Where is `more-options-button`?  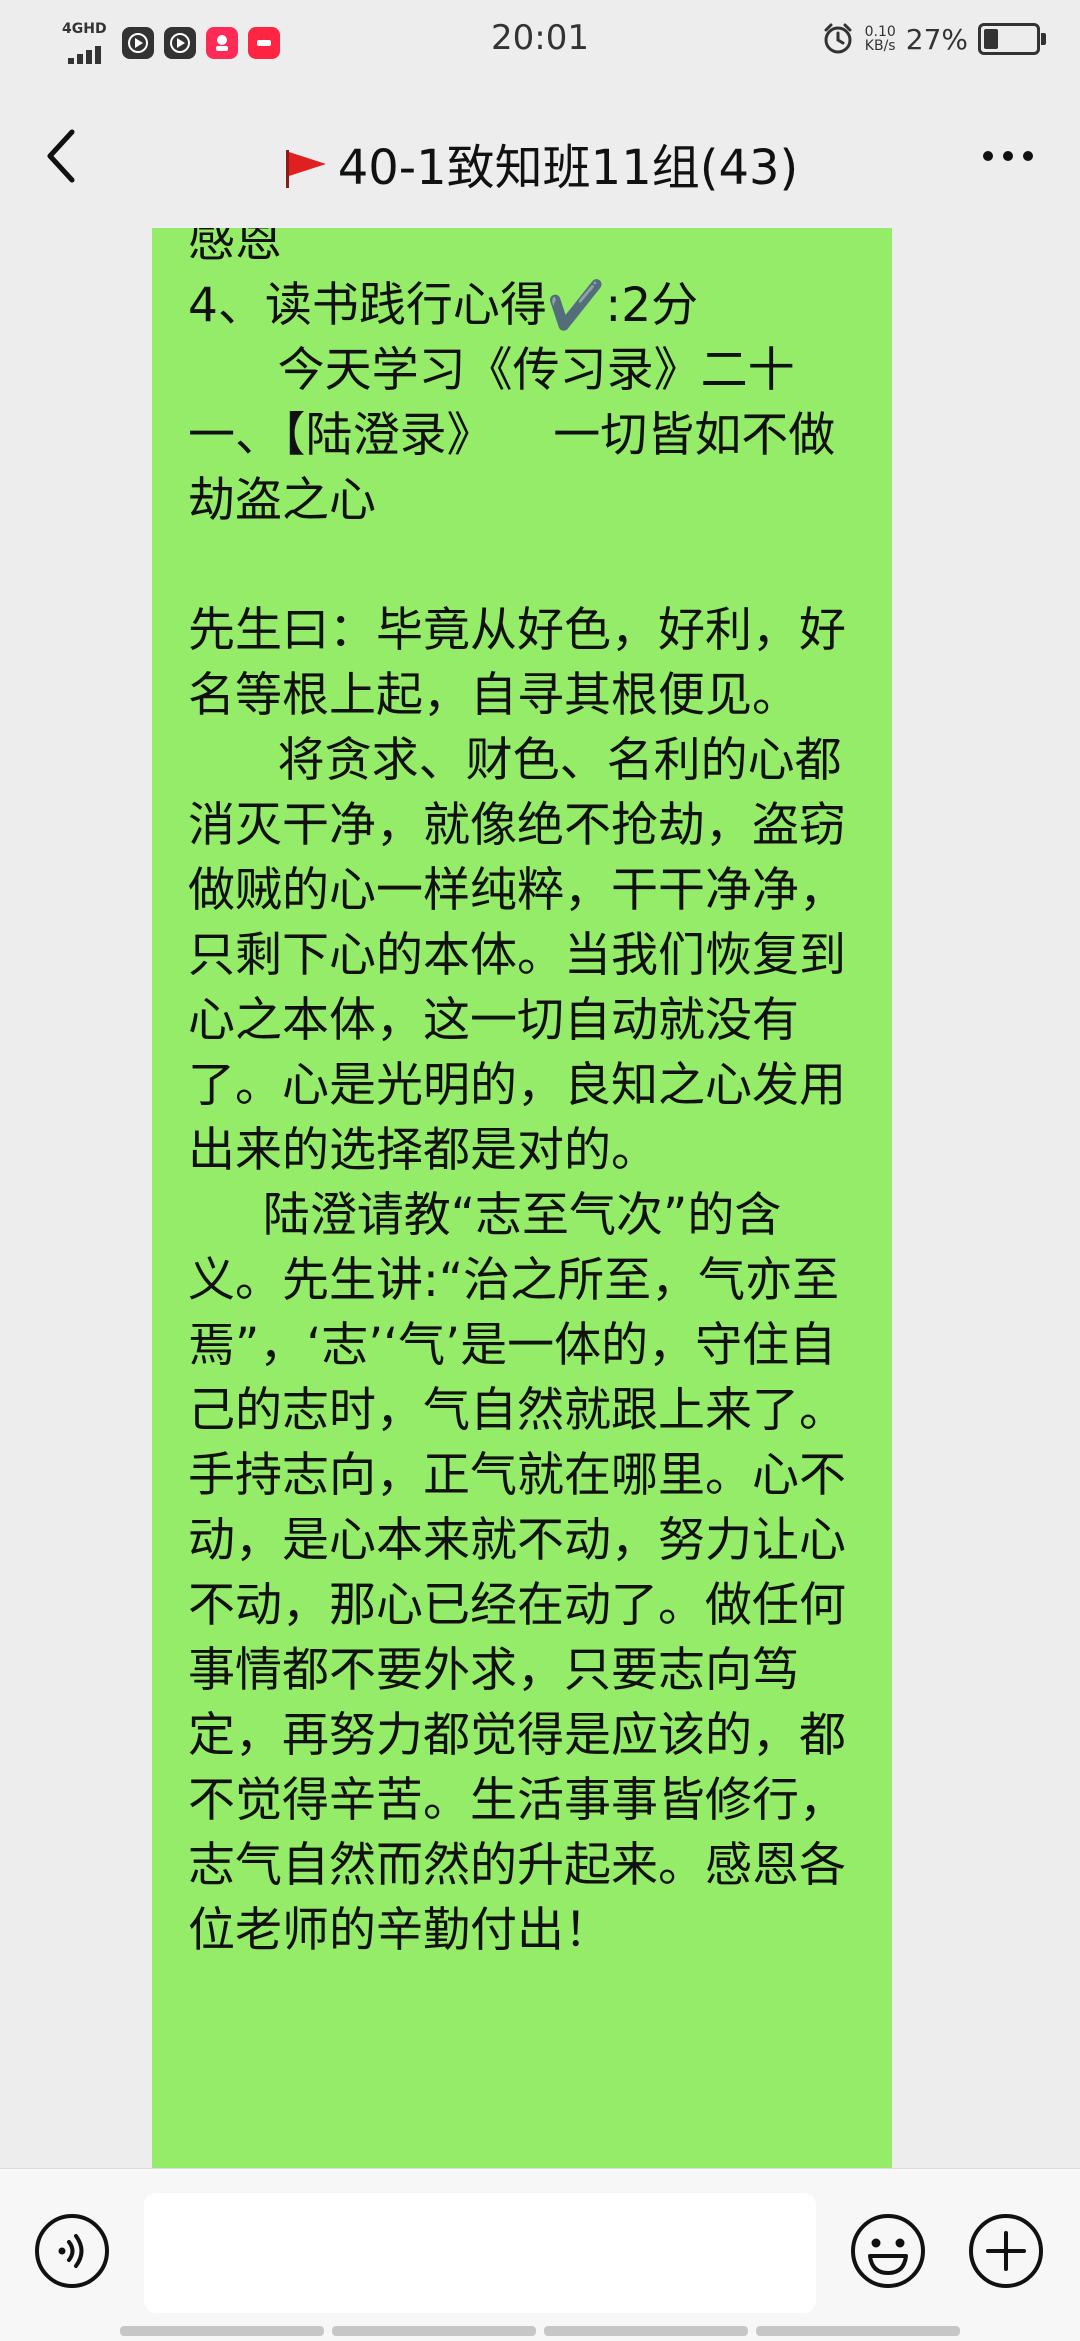 more-options-button is located at coordinates (1008, 156).